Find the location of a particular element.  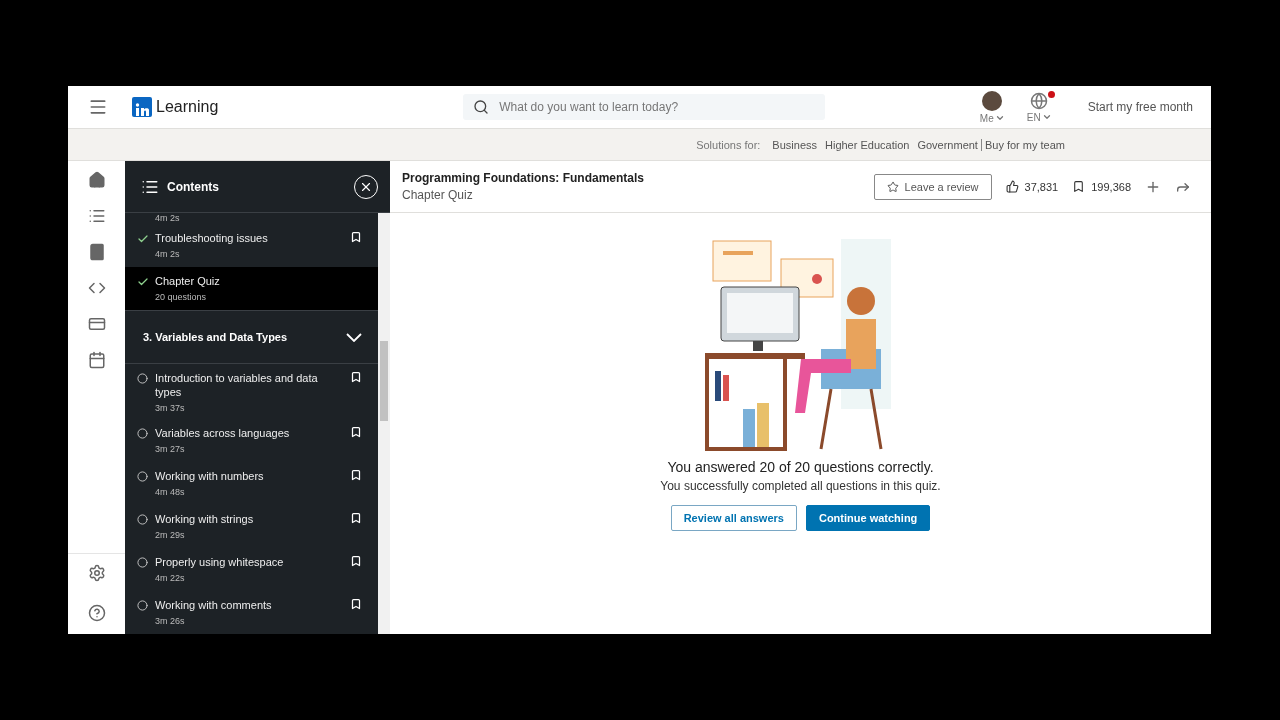

solutions-link: Higher Education is located at coordinates (867, 144).